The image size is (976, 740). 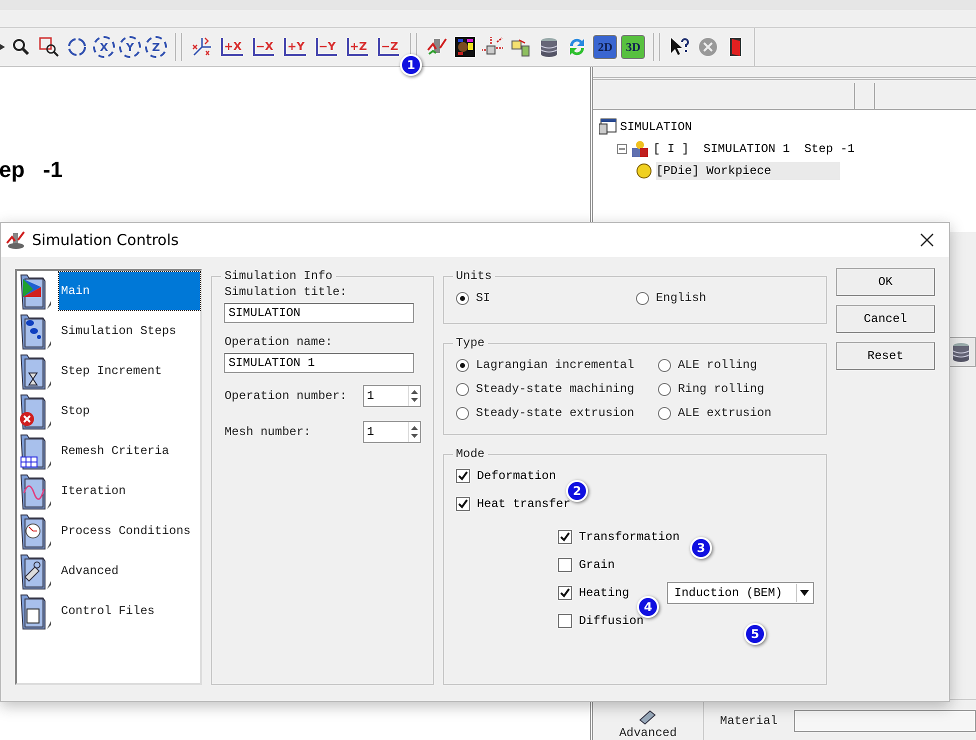 What do you see at coordinates (286, 292) in the screenshot?
I see `field-label: Simulation title:` at bounding box center [286, 292].